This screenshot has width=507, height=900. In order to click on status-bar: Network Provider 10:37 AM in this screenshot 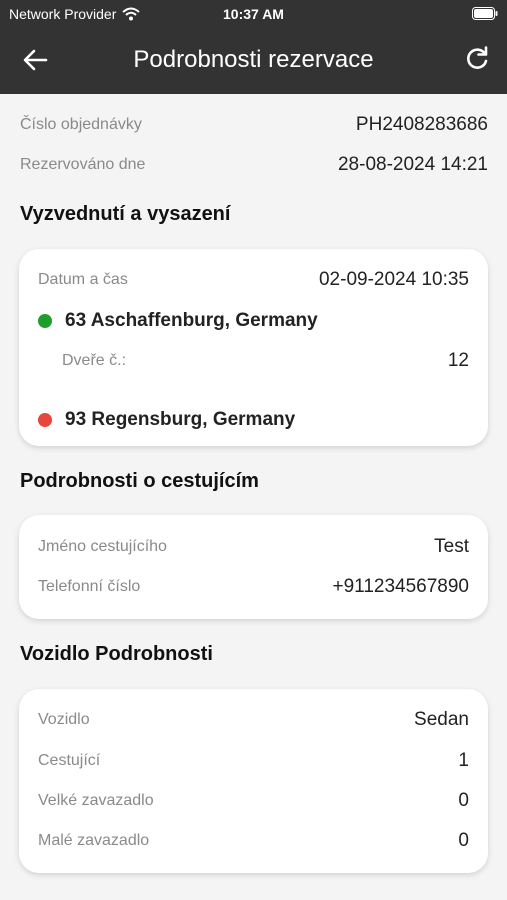, I will do `click(253, 14)`.